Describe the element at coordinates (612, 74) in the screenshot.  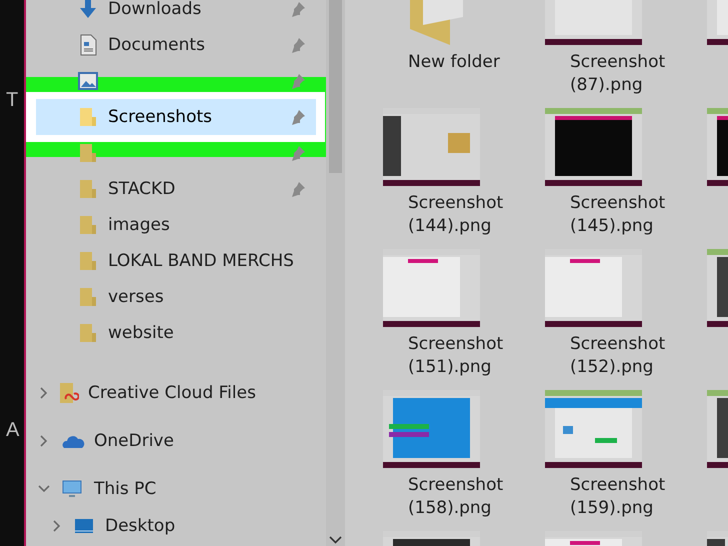
I see `file-name: Screenshot (87).png` at that location.